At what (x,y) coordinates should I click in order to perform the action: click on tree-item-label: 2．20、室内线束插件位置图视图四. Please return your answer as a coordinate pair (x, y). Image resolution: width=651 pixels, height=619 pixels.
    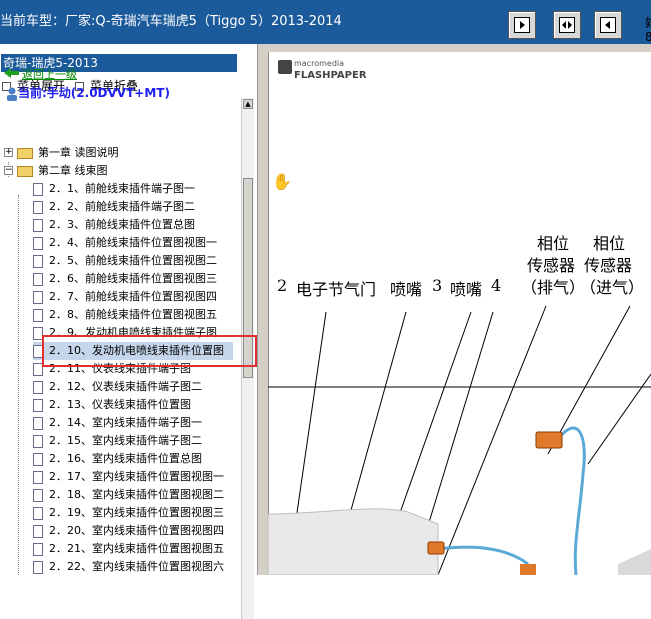
    Looking at the image, I should click on (136, 530).